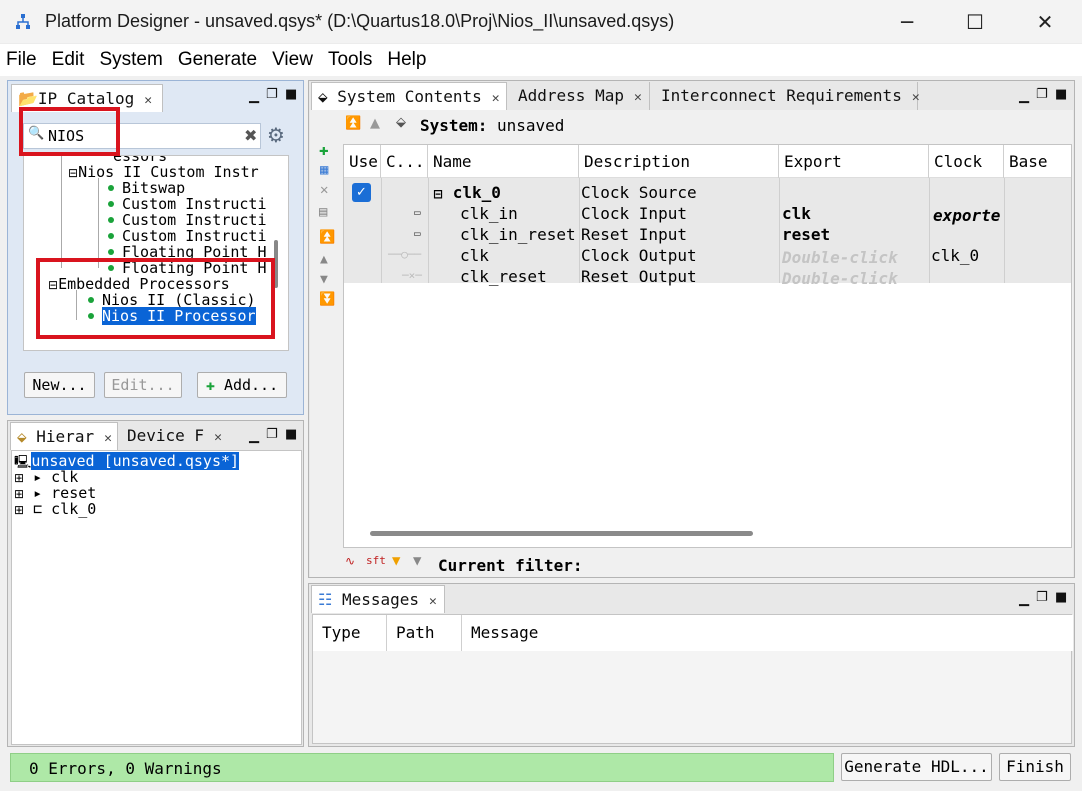  What do you see at coordinates (171, 436) in the screenshot?
I see `tab-device-family: Device F ✕` at bounding box center [171, 436].